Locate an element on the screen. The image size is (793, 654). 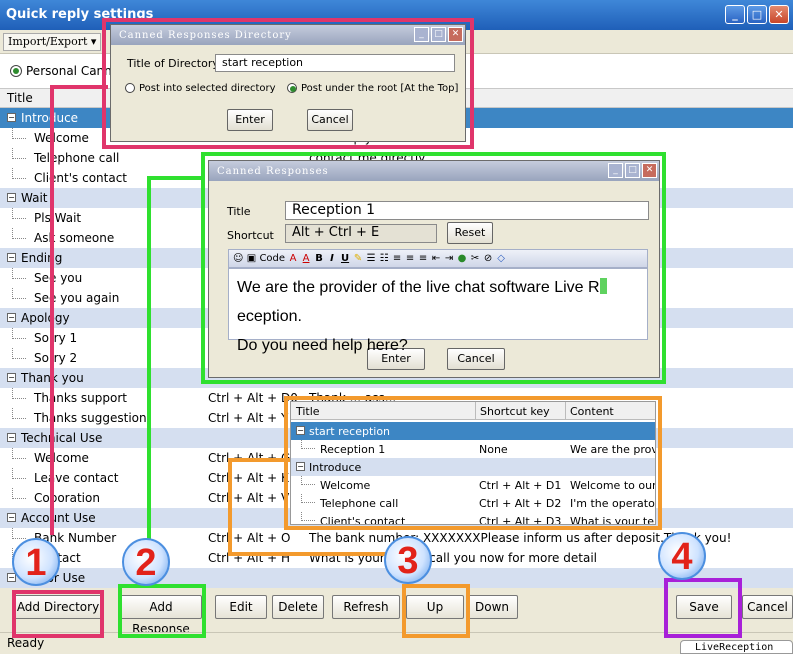
code-icon: ▣ is located at coordinates (251, 258).